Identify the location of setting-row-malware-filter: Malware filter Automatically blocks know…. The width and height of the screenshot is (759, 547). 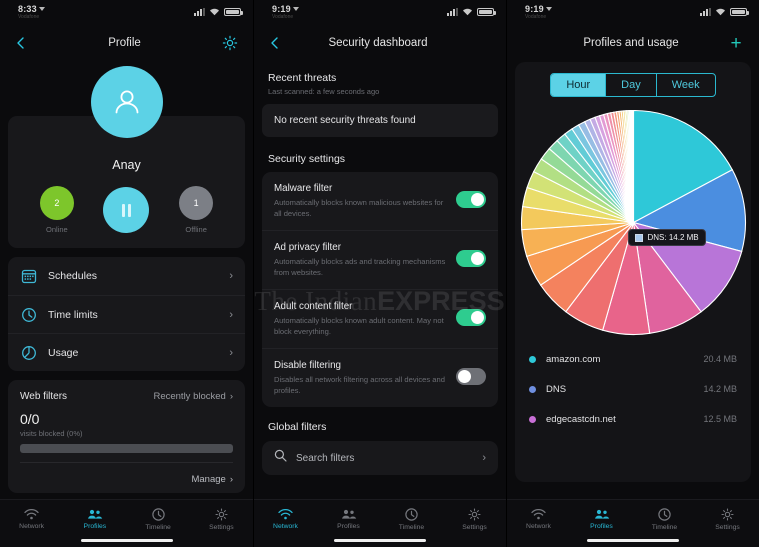
(380, 201).